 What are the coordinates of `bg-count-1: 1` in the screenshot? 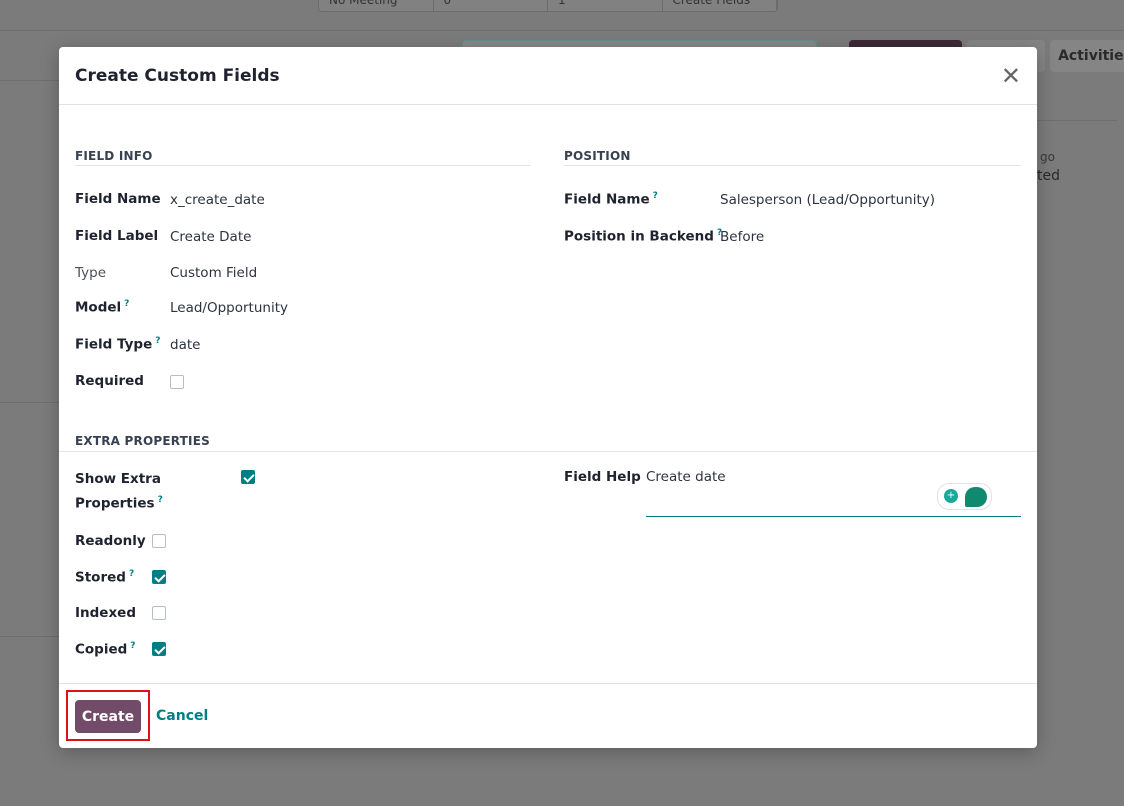 It's located at (605, 5).